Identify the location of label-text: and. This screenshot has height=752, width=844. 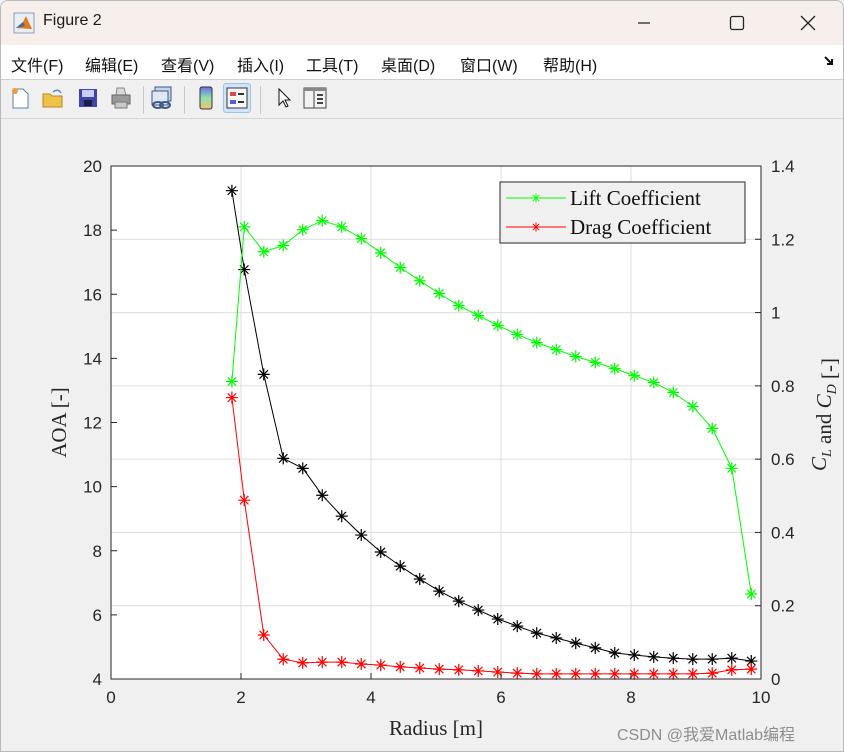
(824, 428).